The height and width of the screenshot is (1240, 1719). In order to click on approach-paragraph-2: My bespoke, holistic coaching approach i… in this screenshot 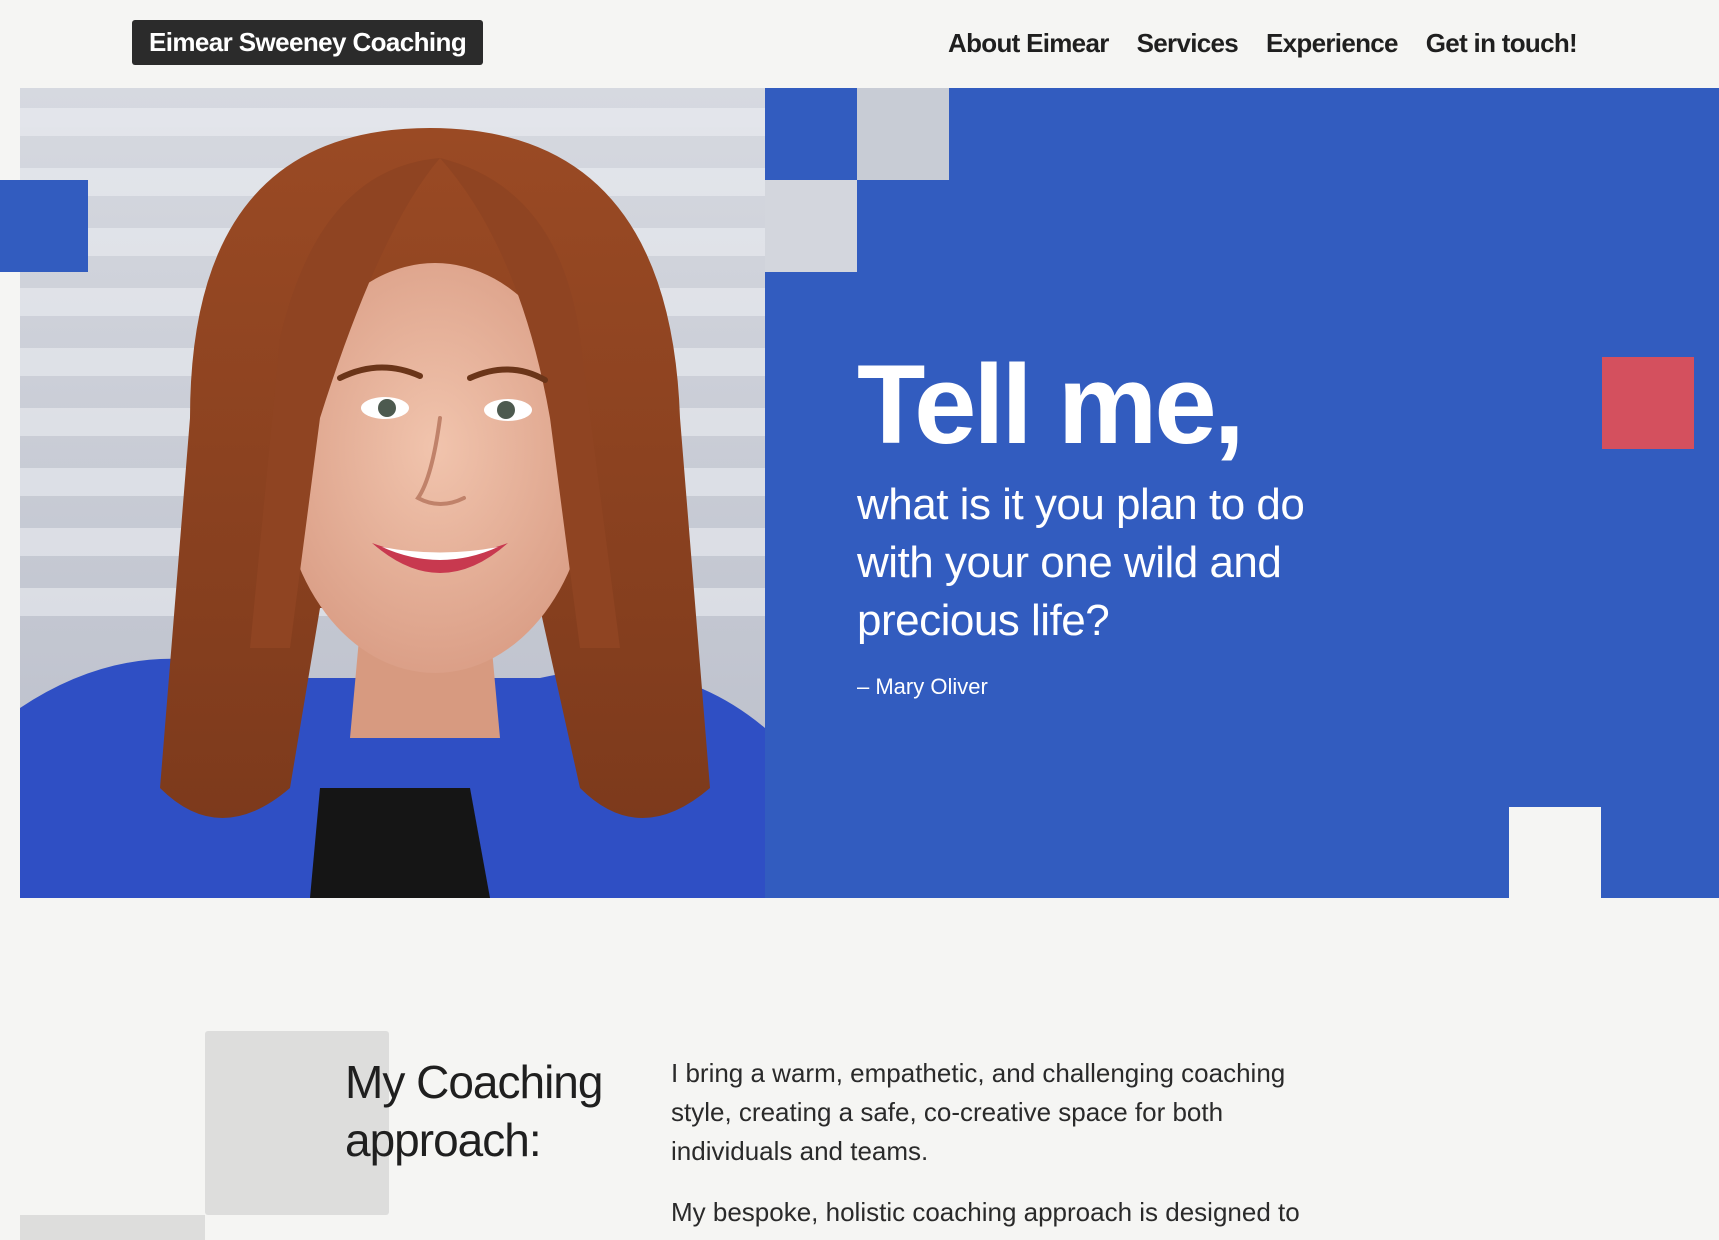, I will do `click(985, 1212)`.